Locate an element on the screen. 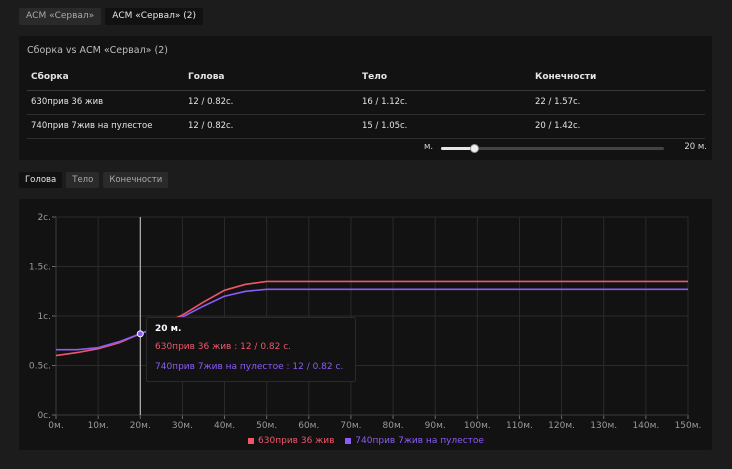 Image resolution: width=732 pixels, height=469 pixels. x-tick-label: 0м. is located at coordinates (55, 426).